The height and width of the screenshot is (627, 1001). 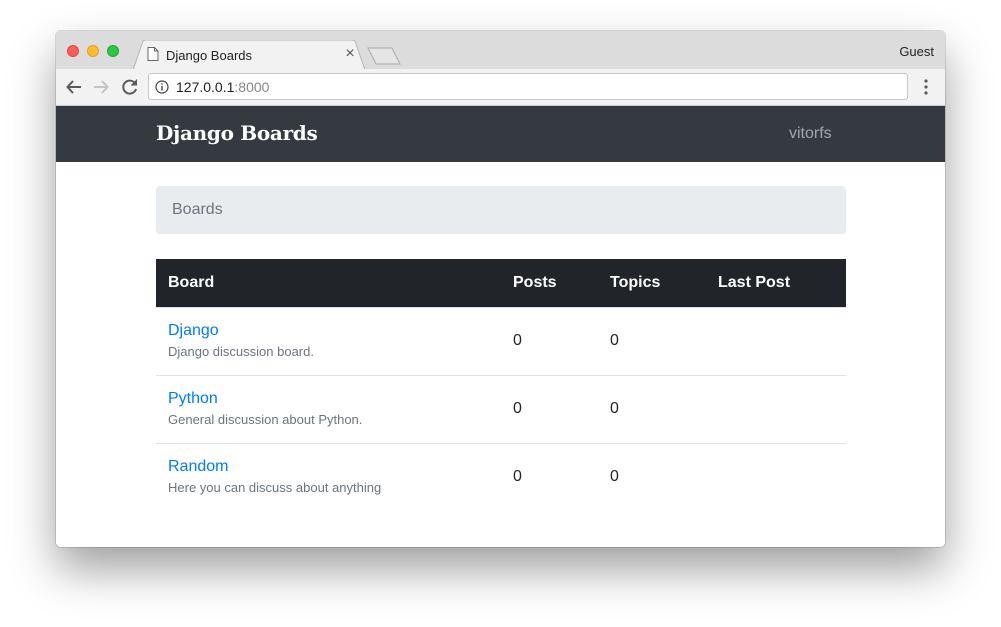 What do you see at coordinates (162, 87) in the screenshot?
I see `info-icon` at bounding box center [162, 87].